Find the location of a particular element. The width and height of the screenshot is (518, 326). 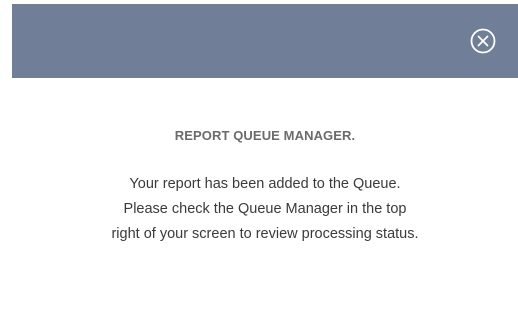

message-line: Your report has been added to the Queue. is located at coordinates (265, 184).